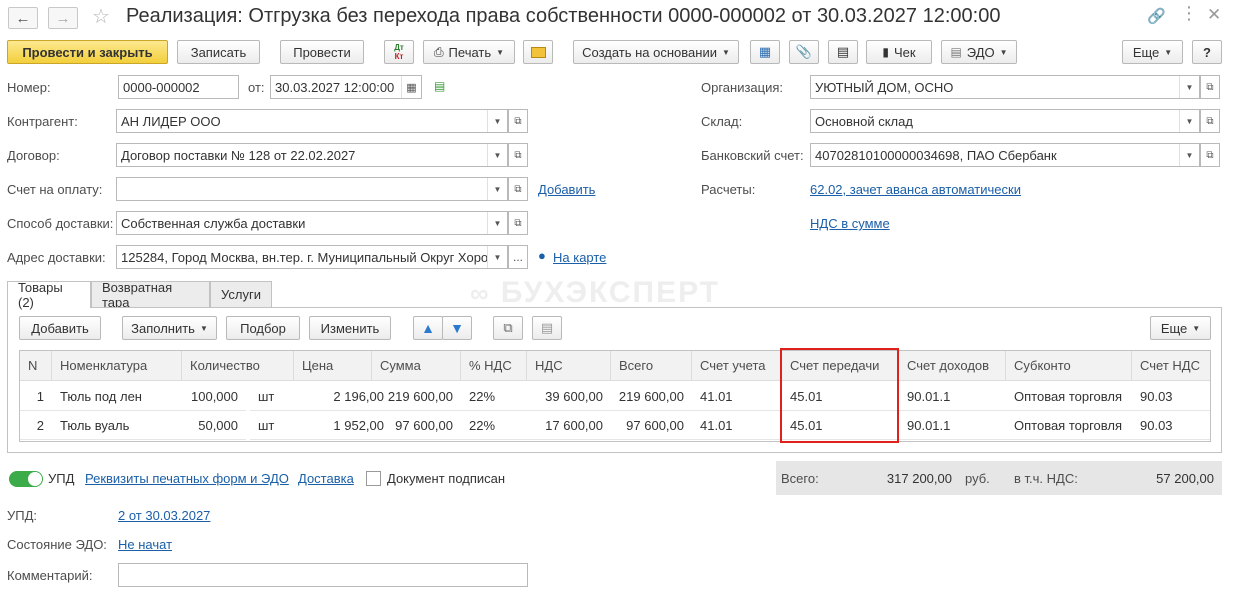 The width and height of the screenshot is (1234, 589). What do you see at coordinates (218, 52) in the screenshot?
I see `write-button: Записать` at bounding box center [218, 52].